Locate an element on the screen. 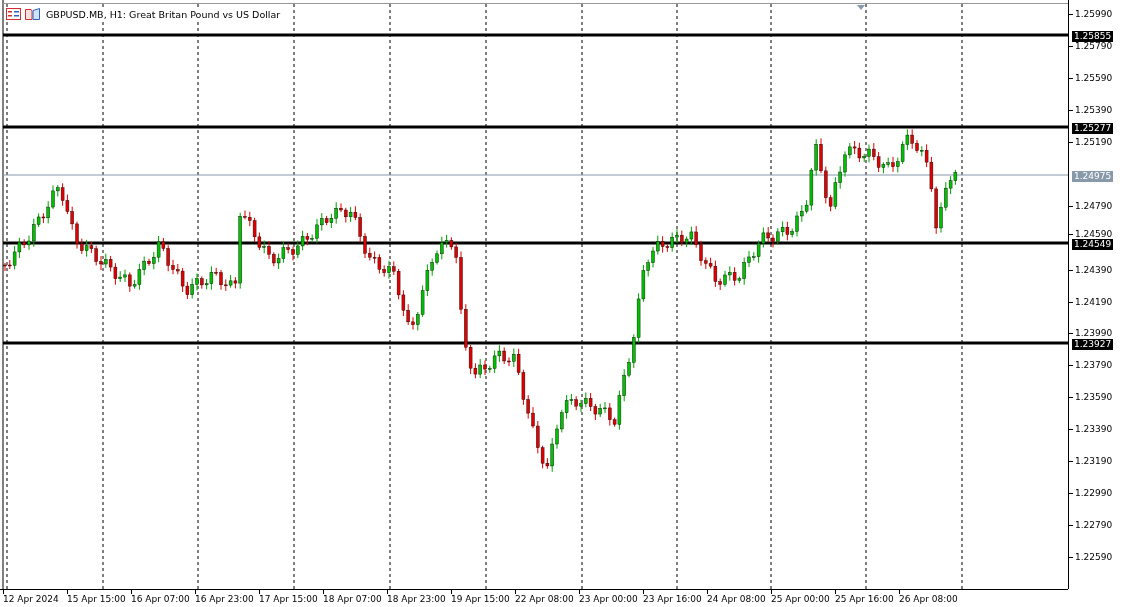  price-label: 1.25590 is located at coordinates (1091, 78).